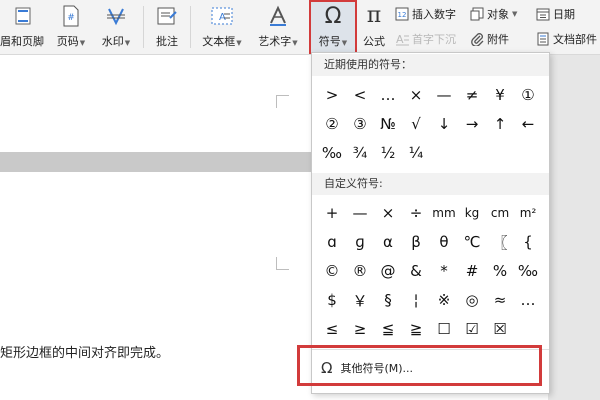 Image resolution: width=600 pixels, height=400 pixels. Describe the element at coordinates (333, 27) in the screenshot. I see `symbol-button: Ω 符号▼` at that location.